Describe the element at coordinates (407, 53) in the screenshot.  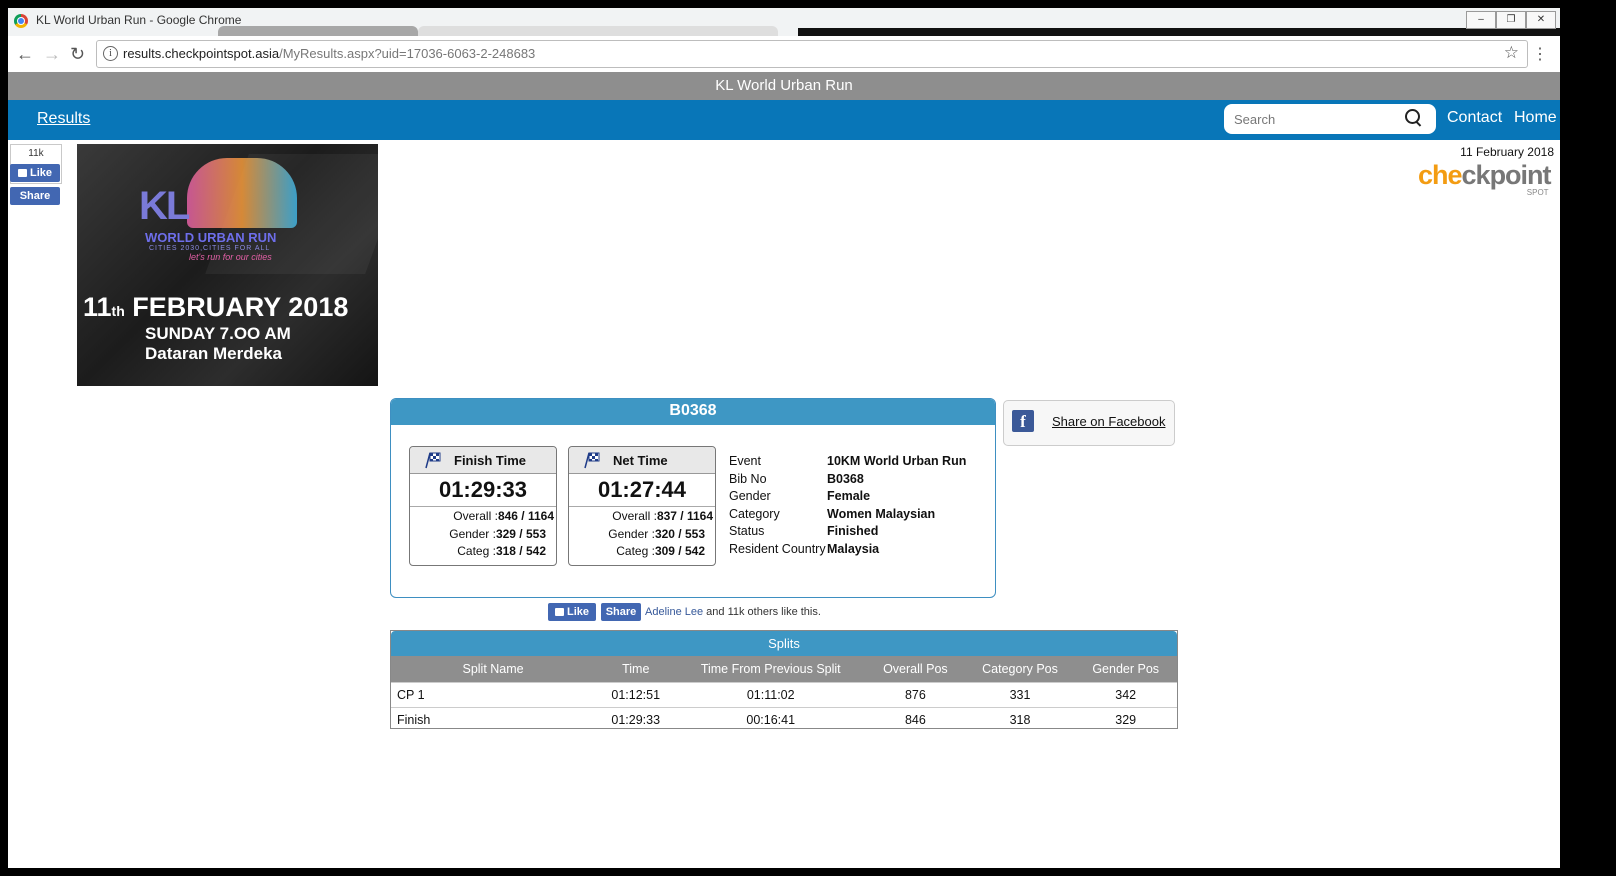
I see `url-path: /MyResults.aspx?uid=17036-6063-2-248683` at that location.